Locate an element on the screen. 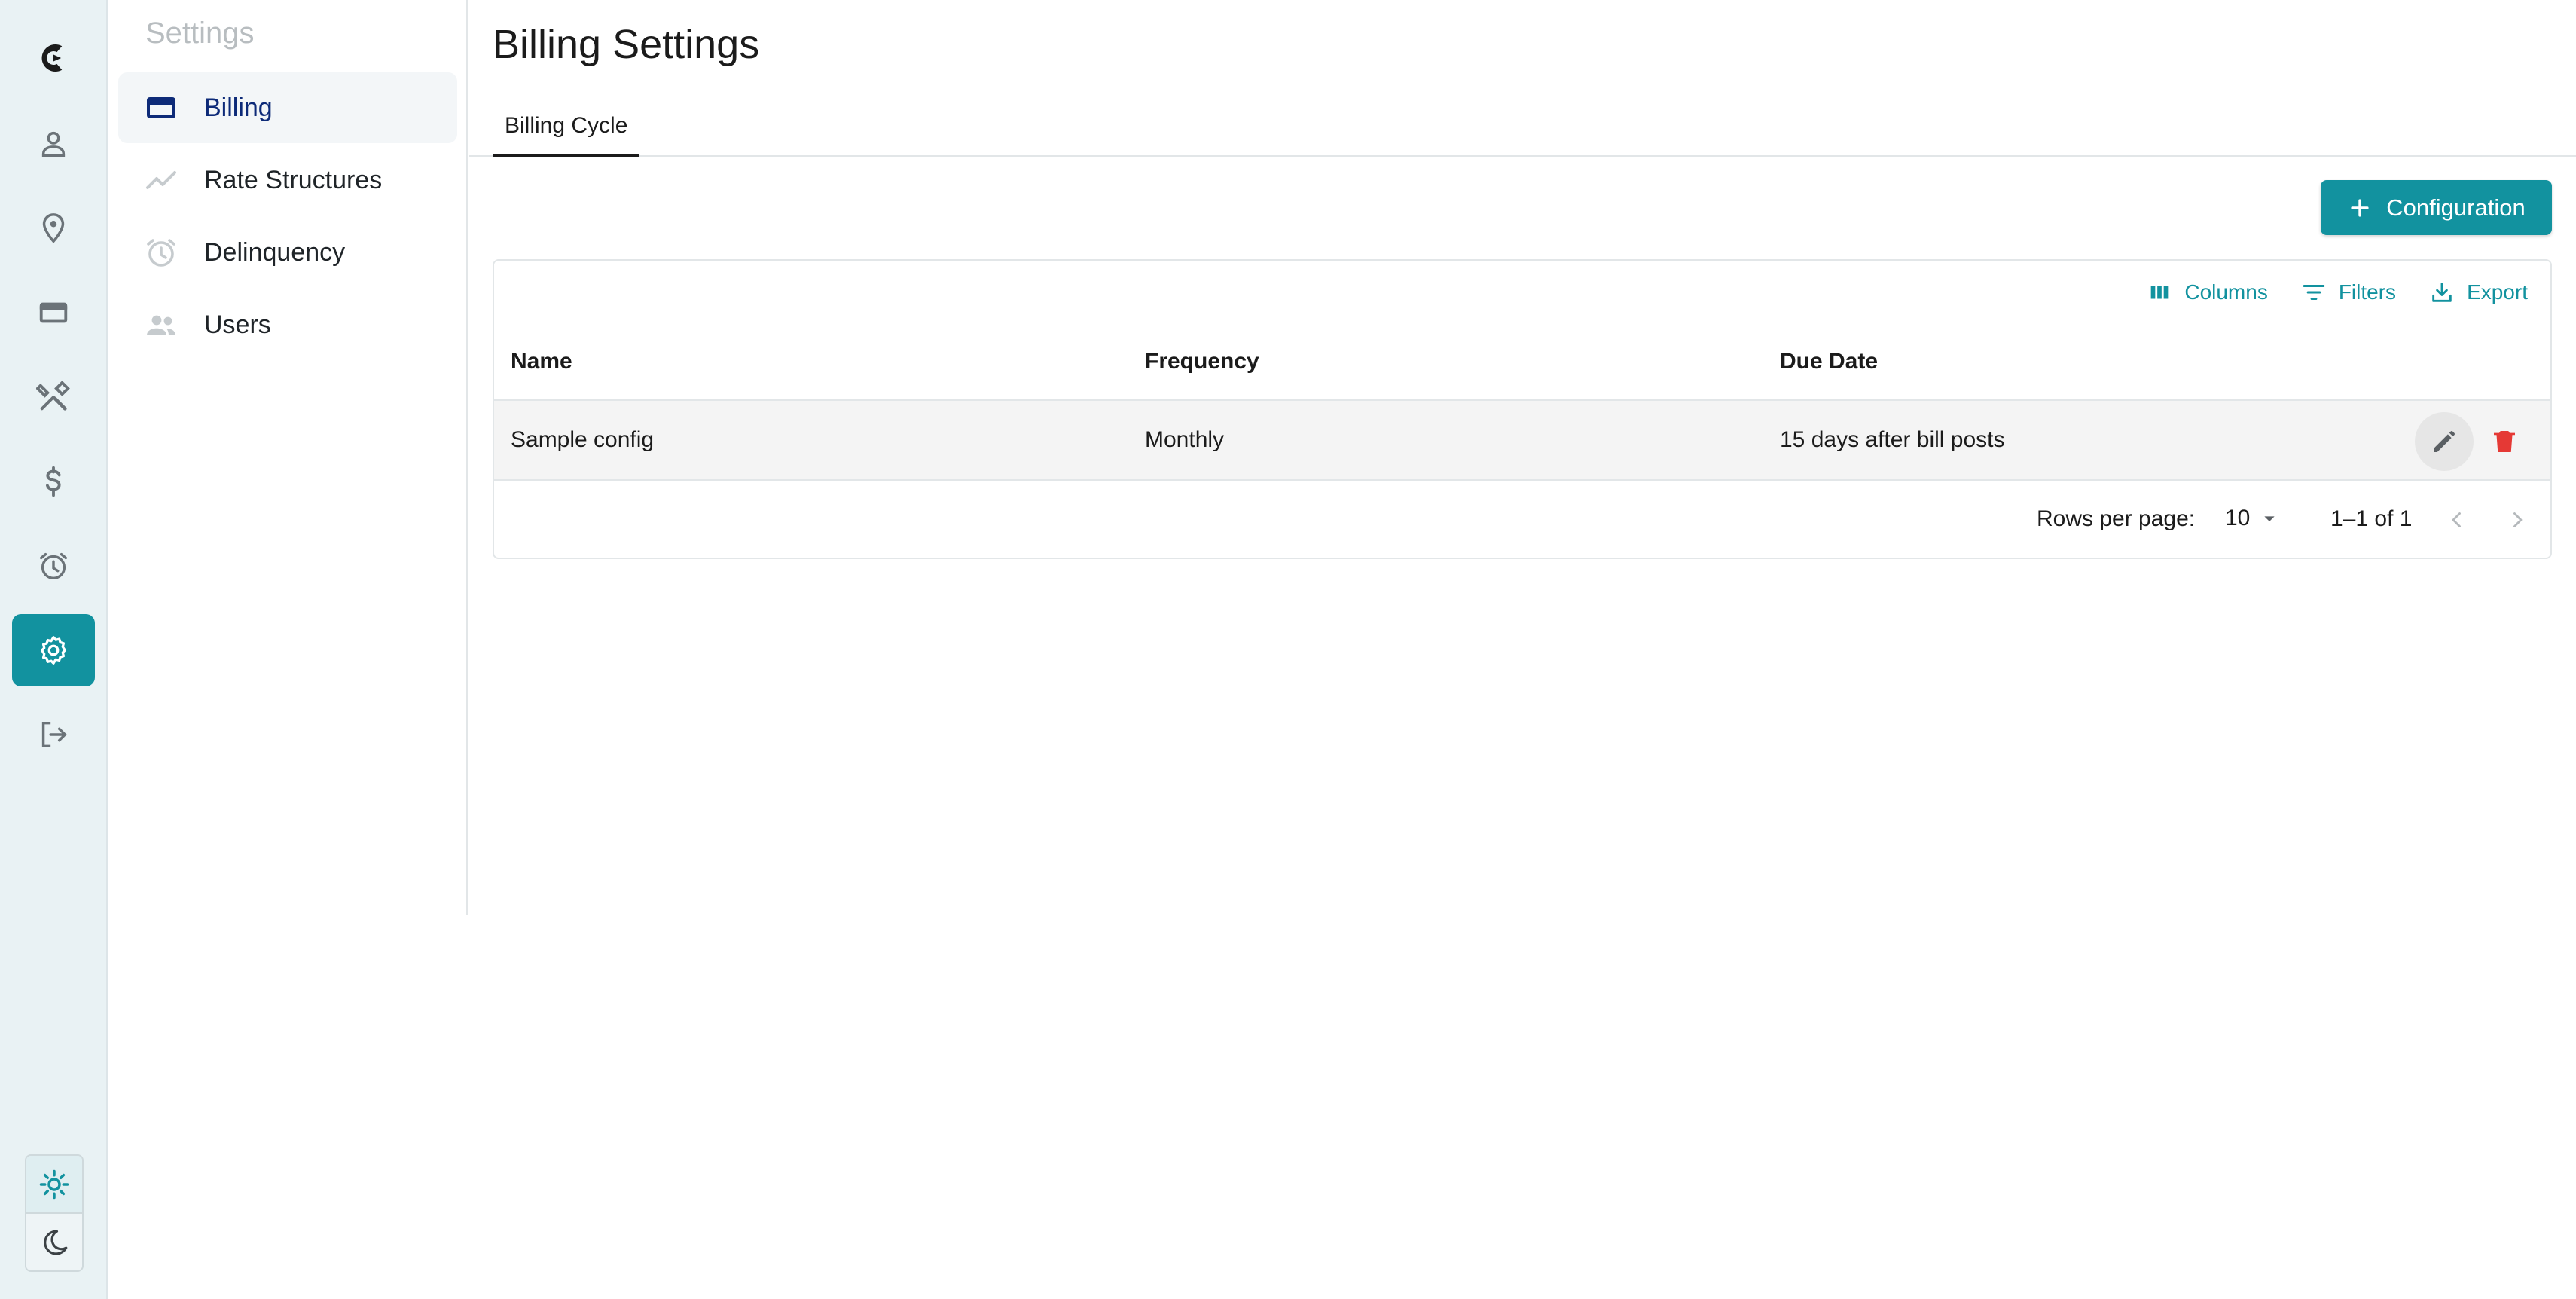 This screenshot has height=1299, width=2576. pencil-icon is located at coordinates (2445, 441).